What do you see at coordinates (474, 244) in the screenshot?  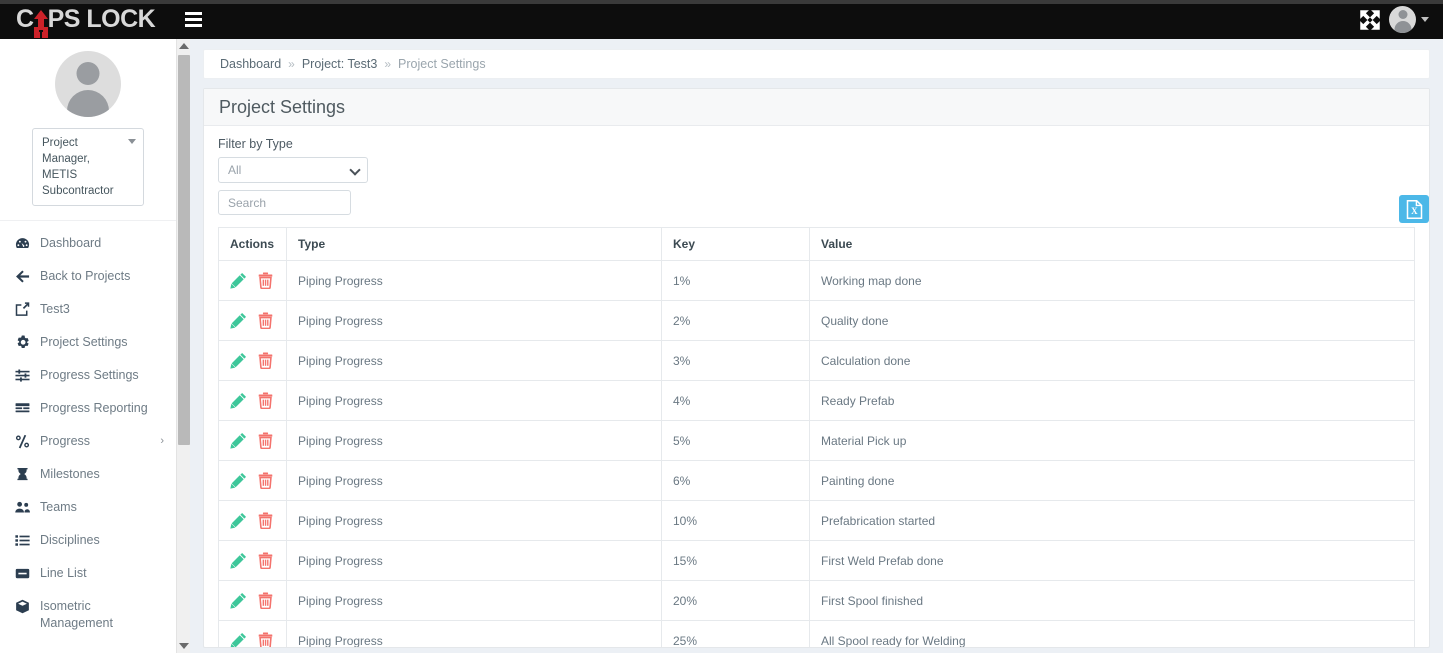 I see `column-header-type: Type` at bounding box center [474, 244].